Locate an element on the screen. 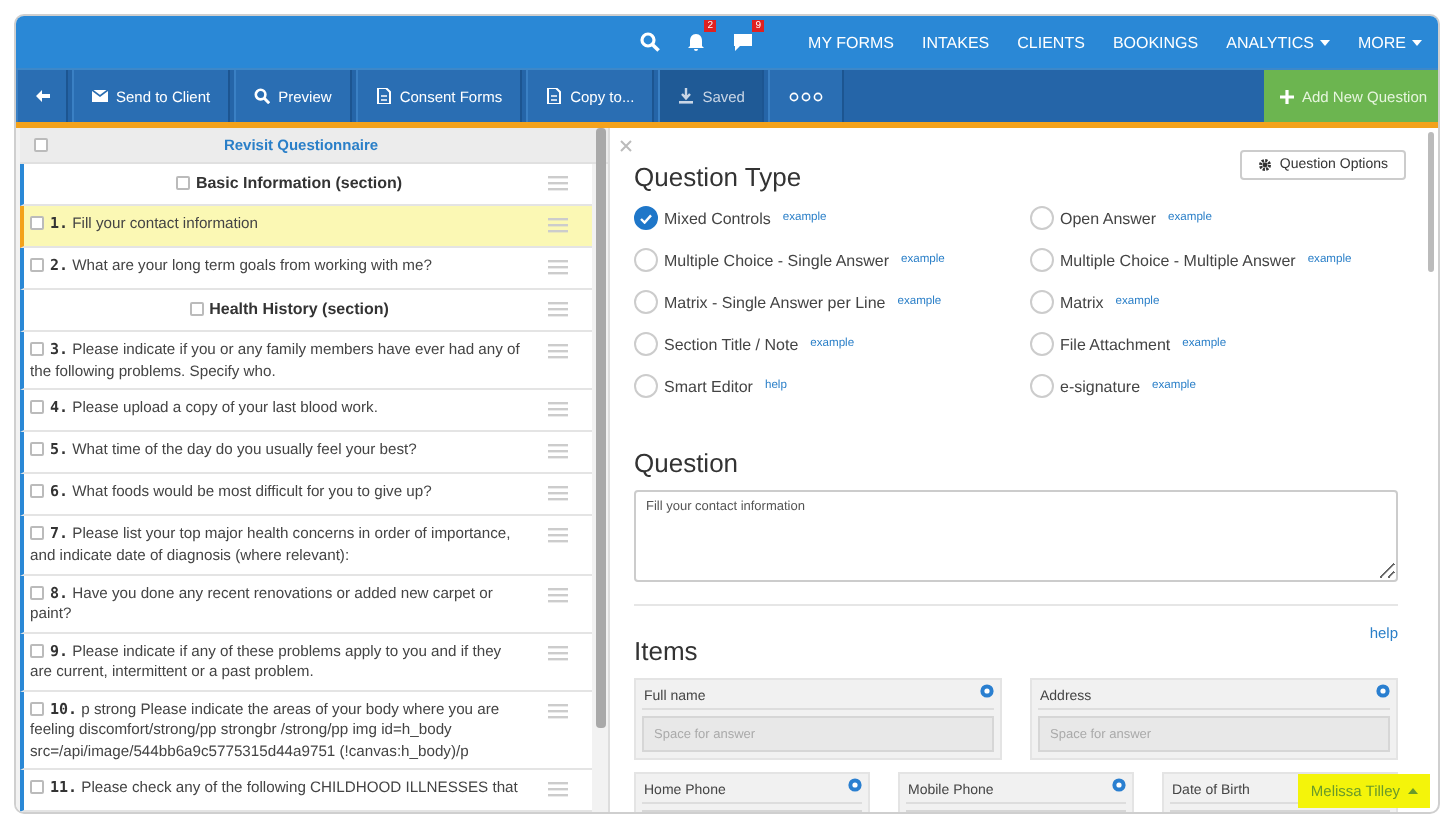  section-heading: Question Type is located at coordinates (718, 177).